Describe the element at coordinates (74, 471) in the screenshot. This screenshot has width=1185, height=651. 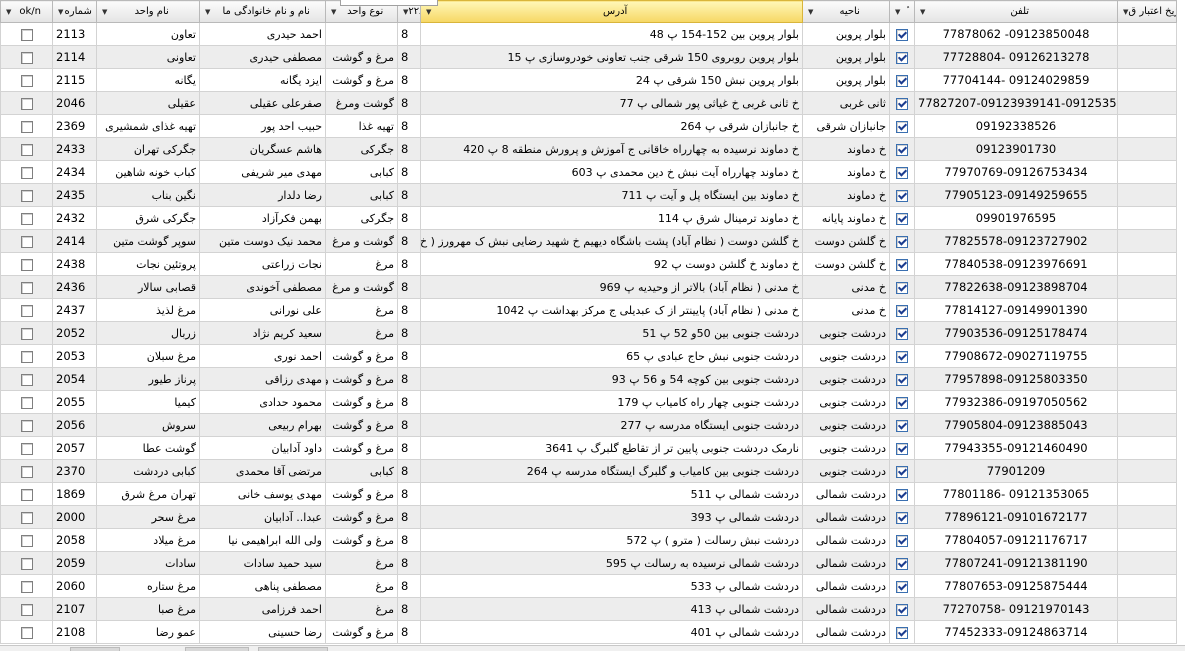
I see `cell-count: 2370` at that location.